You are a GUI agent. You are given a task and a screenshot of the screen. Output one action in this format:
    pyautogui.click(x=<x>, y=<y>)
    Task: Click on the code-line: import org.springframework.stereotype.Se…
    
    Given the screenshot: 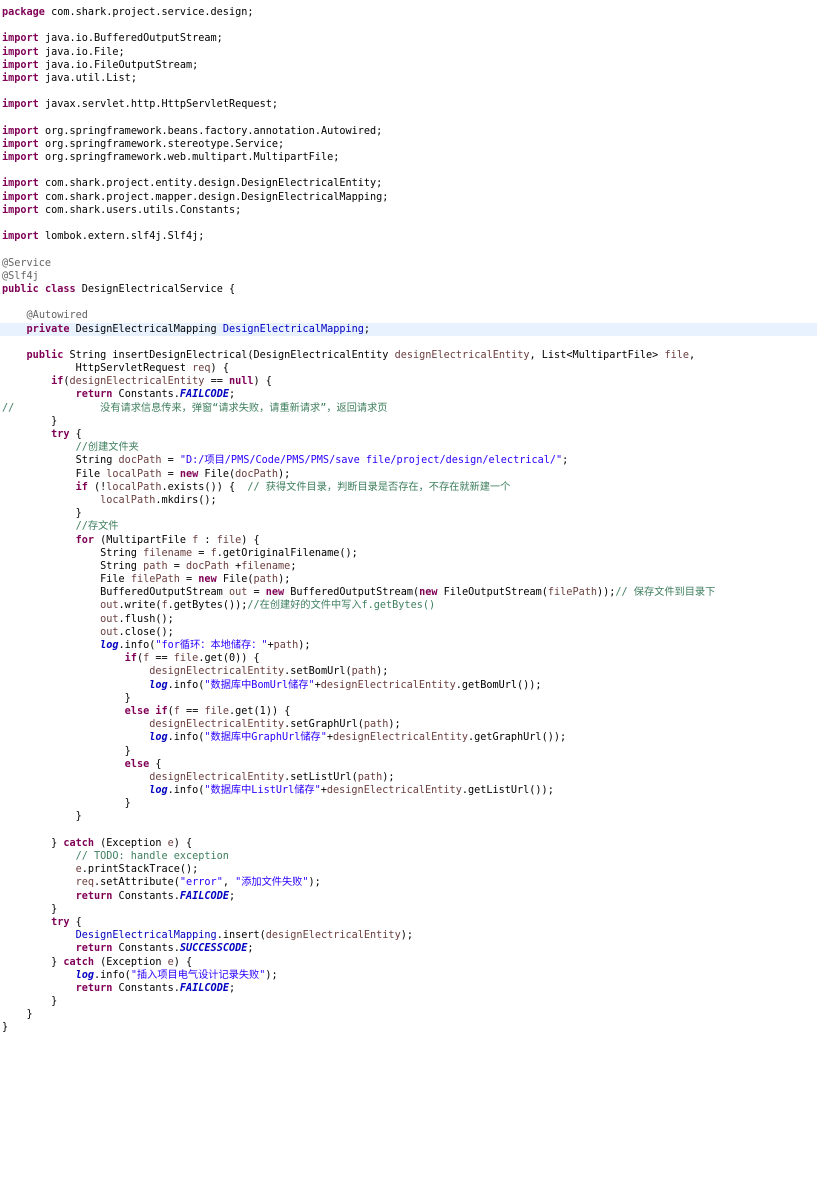 What is the action you would take?
    pyautogui.click(x=408, y=144)
    